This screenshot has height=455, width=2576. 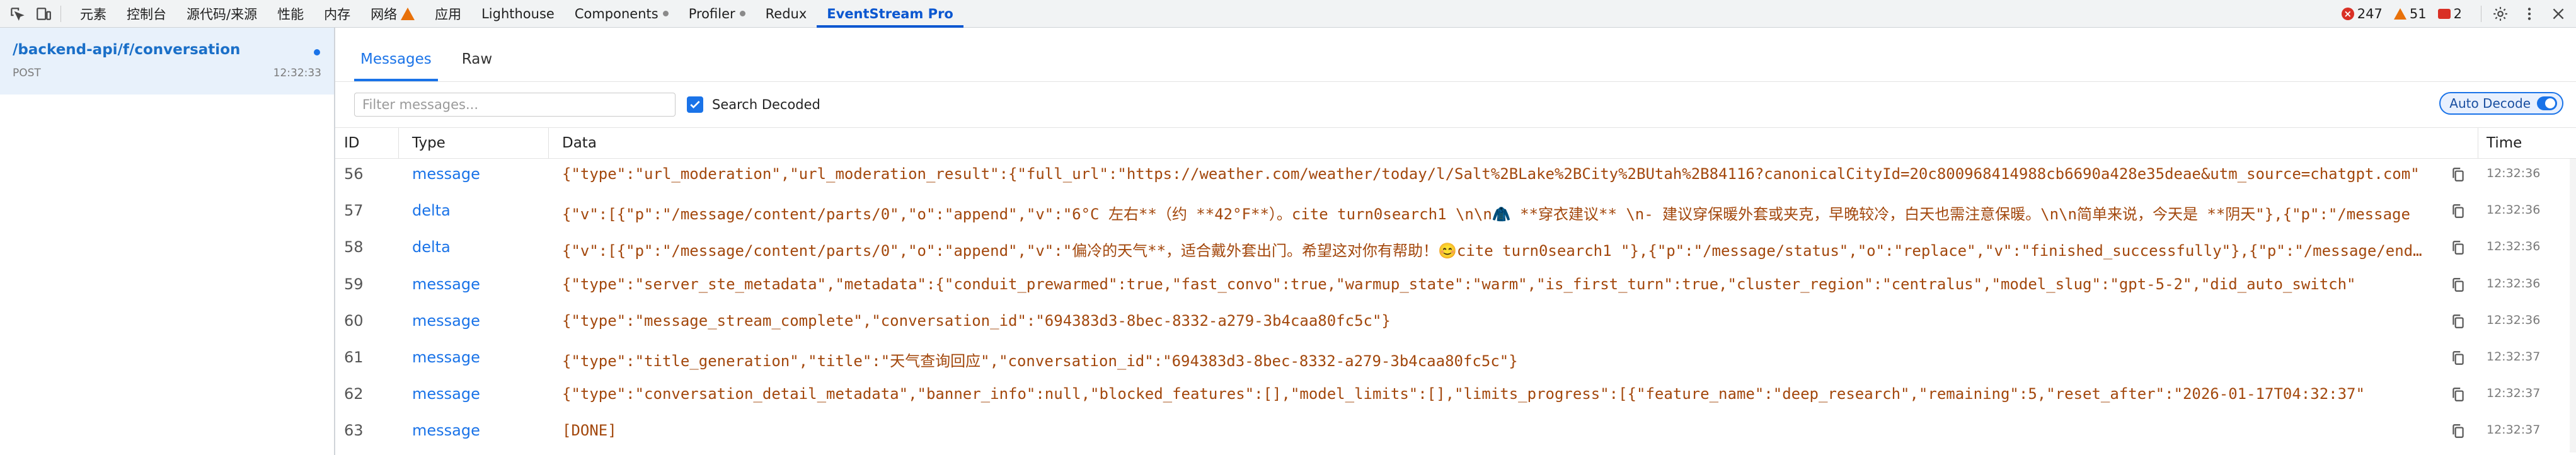 What do you see at coordinates (354, 284) in the screenshot?
I see `message-id: 59` at bounding box center [354, 284].